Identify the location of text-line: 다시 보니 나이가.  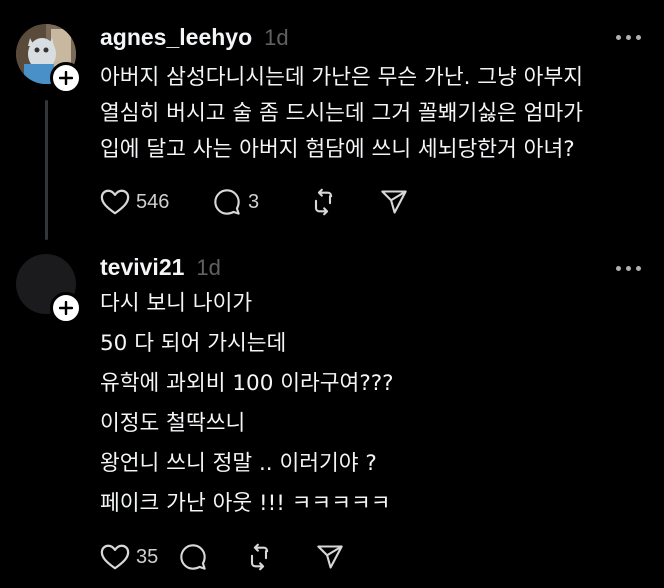
(176, 303).